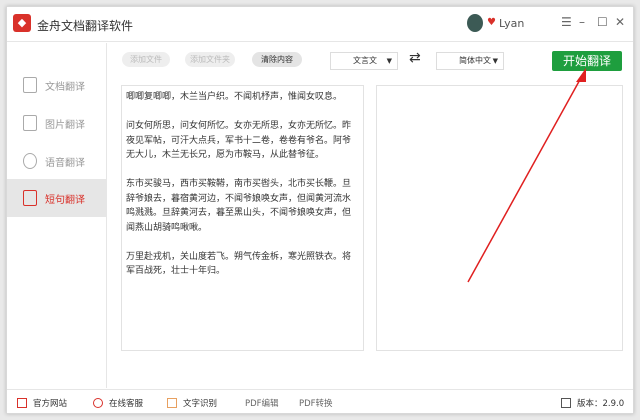 This screenshot has height=420, width=640. Describe the element at coordinates (526, 175) in the screenshot. I see `red-arrow-annotation` at that location.